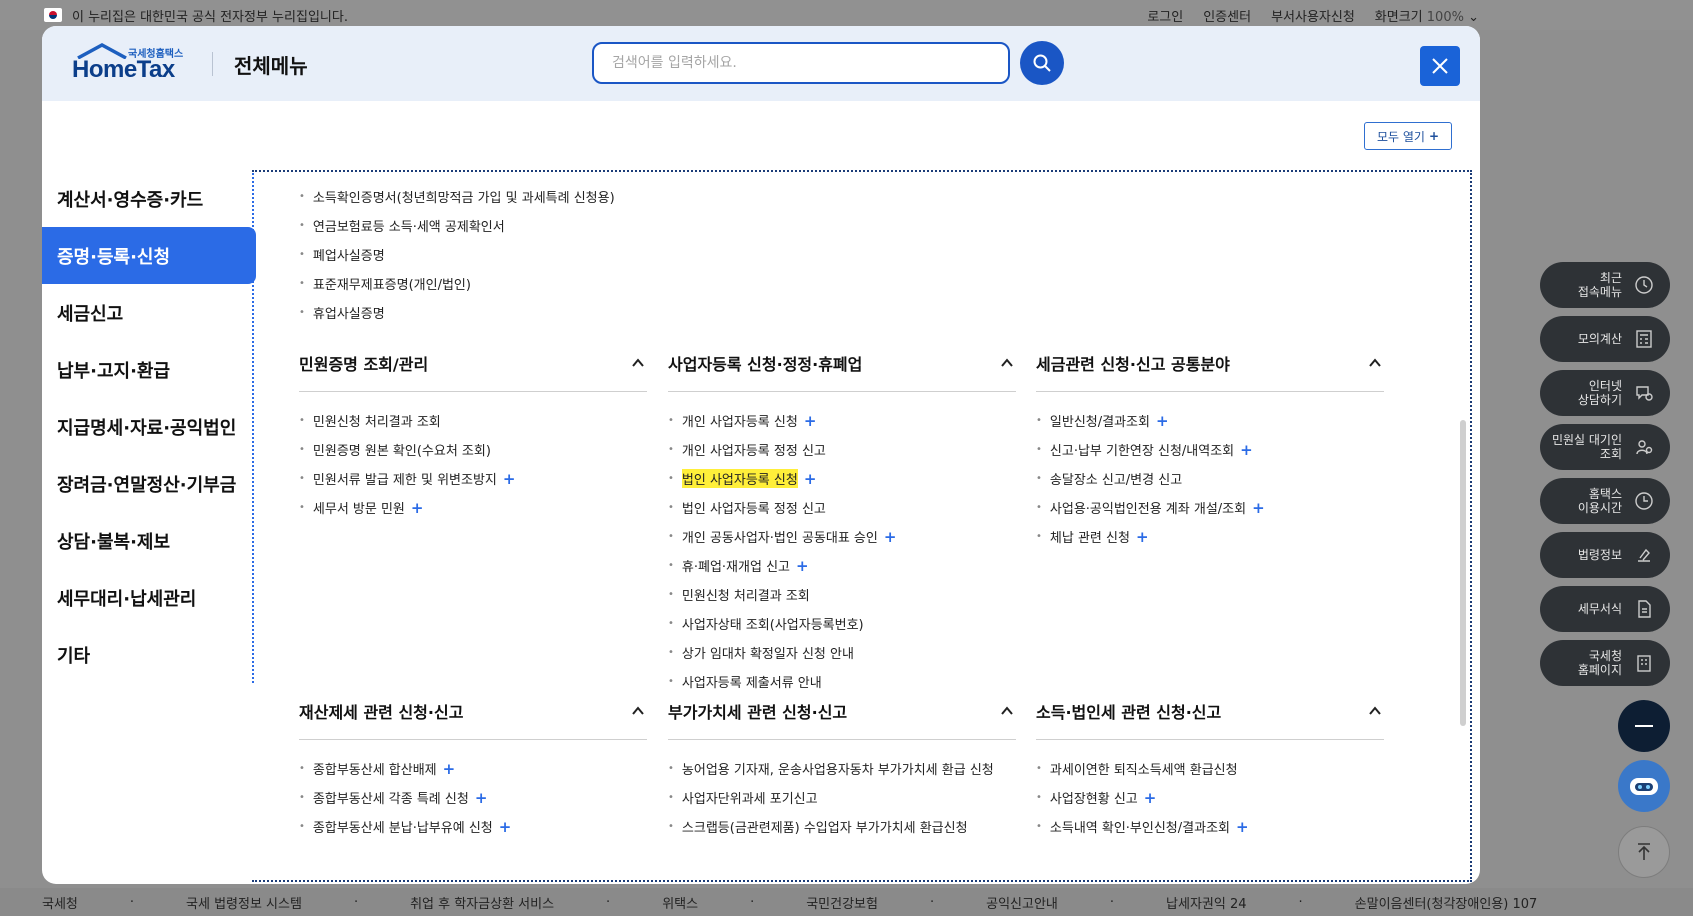 The height and width of the screenshot is (916, 1693). I want to click on section-header: 세금관련 신청·신고 공통분야, so click(1210, 363).